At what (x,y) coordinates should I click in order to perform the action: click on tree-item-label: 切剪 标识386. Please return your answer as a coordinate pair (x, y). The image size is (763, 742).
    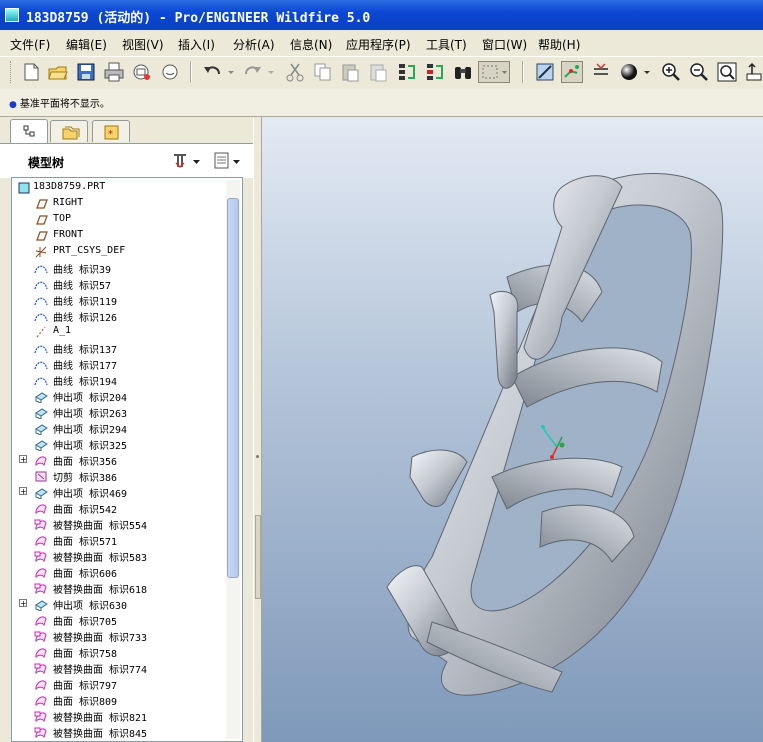
    Looking at the image, I should click on (85, 478).